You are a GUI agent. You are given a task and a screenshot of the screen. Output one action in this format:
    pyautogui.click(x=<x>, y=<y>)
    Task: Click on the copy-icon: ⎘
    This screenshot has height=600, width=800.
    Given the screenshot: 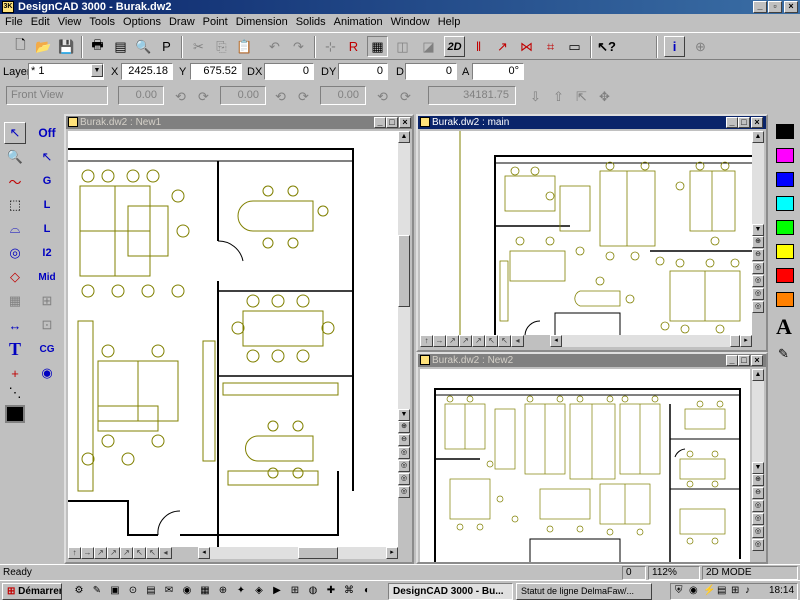 What is the action you would take?
    pyautogui.click(x=221, y=46)
    